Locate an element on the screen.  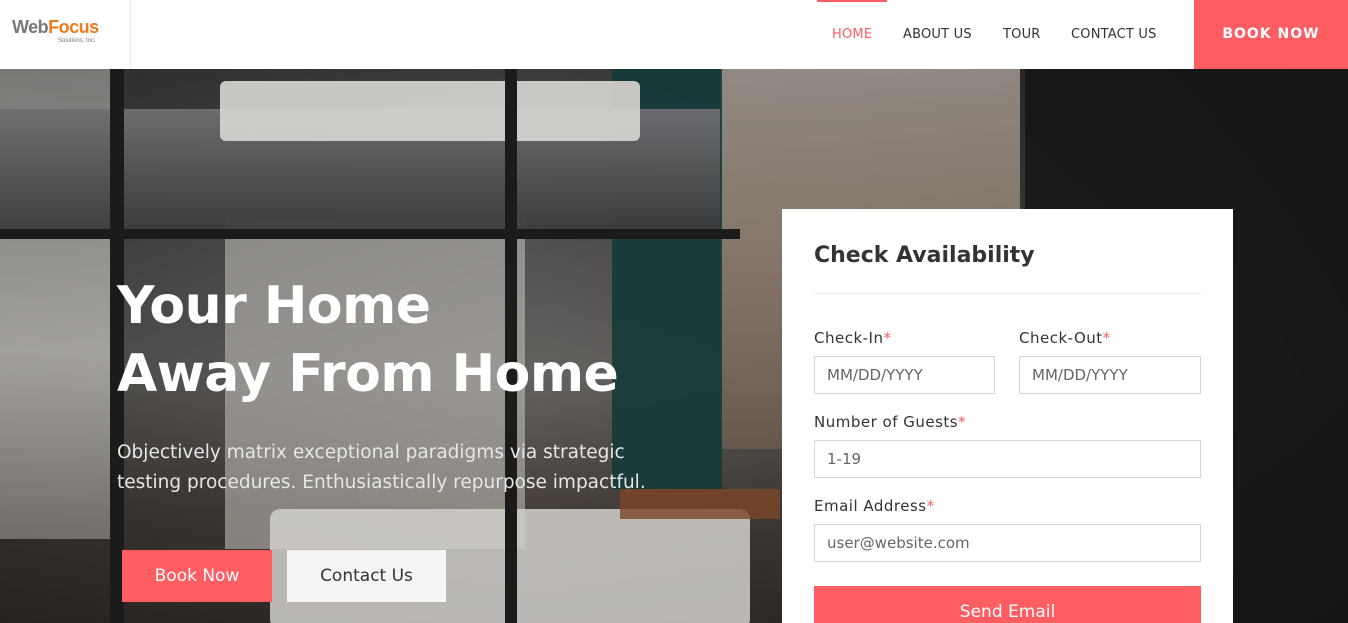
checkin-date-input is located at coordinates (904, 375).